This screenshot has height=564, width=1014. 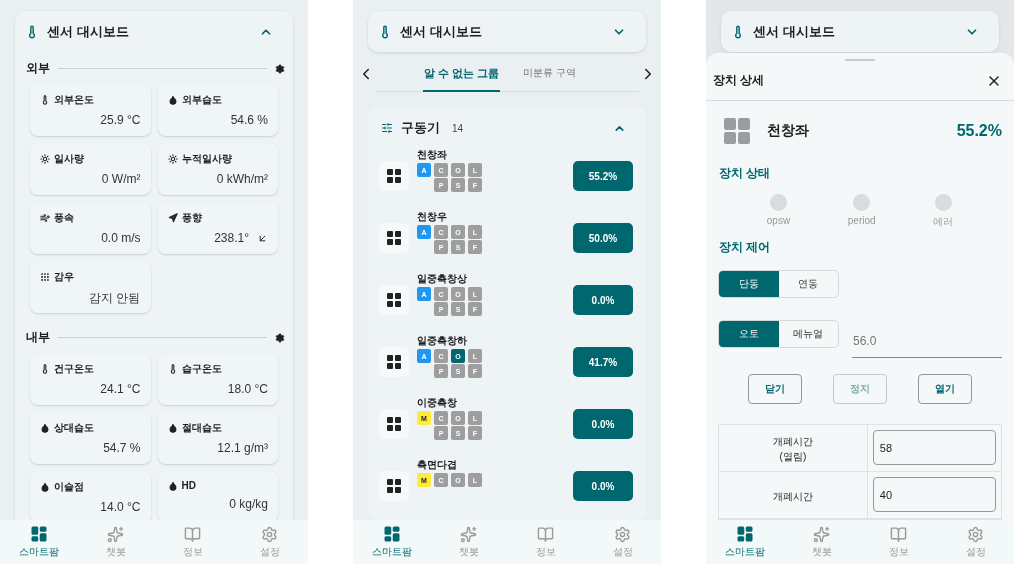 What do you see at coordinates (231, 238) in the screenshot?
I see `sensor-value: 238.1°` at bounding box center [231, 238].